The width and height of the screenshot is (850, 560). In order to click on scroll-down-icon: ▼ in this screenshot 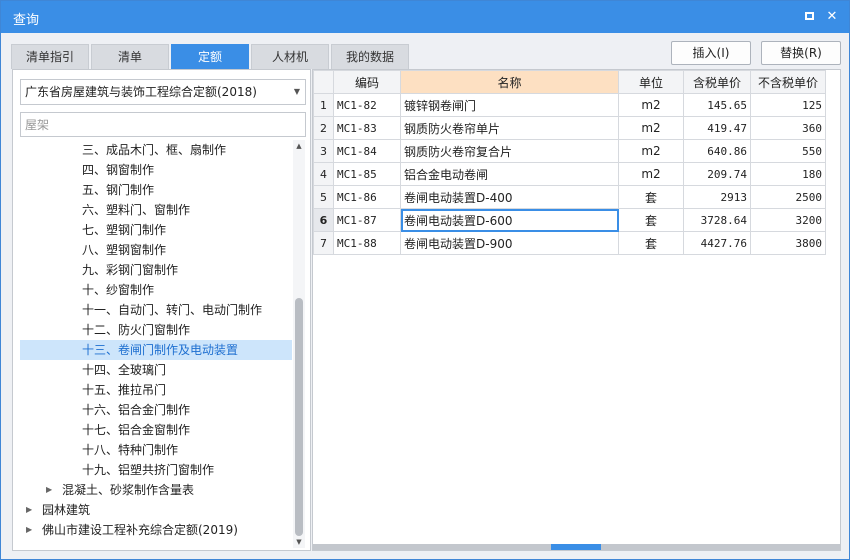, I will do `click(299, 542)`.